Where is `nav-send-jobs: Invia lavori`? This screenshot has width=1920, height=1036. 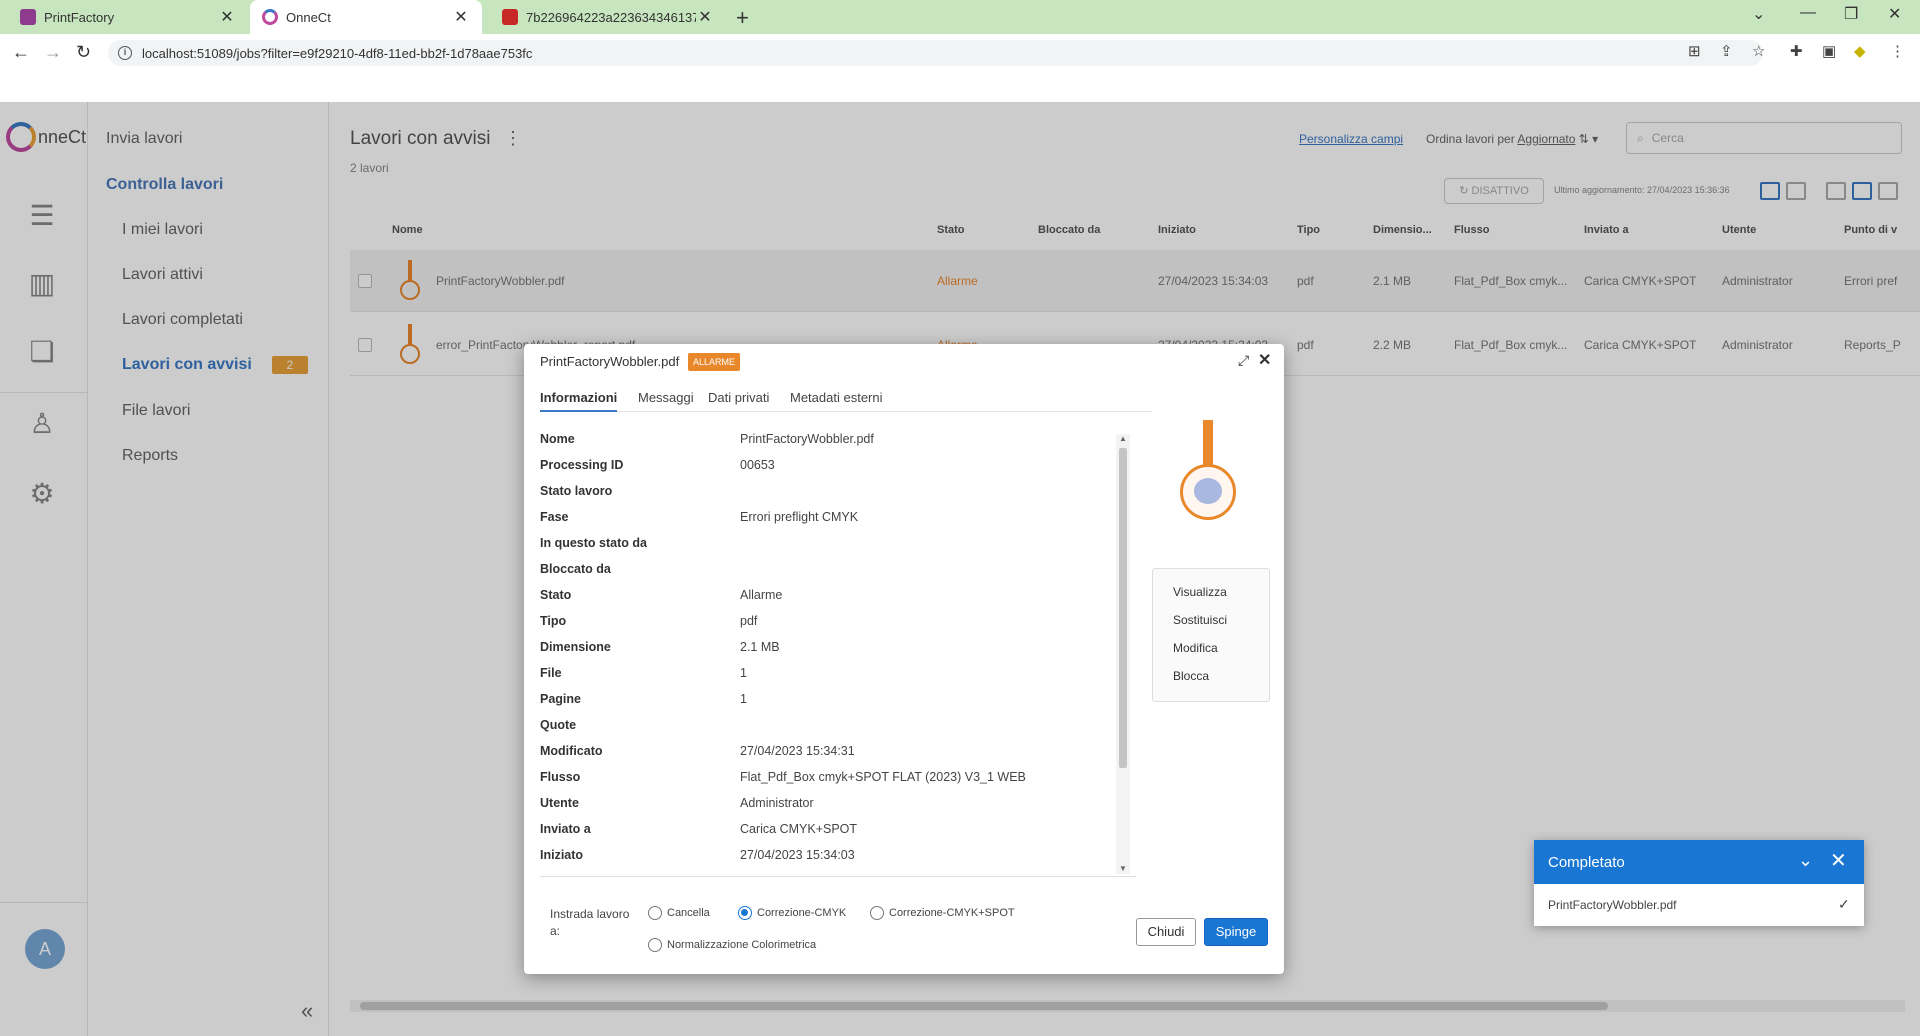 nav-send-jobs: Invia lavori is located at coordinates (144, 139).